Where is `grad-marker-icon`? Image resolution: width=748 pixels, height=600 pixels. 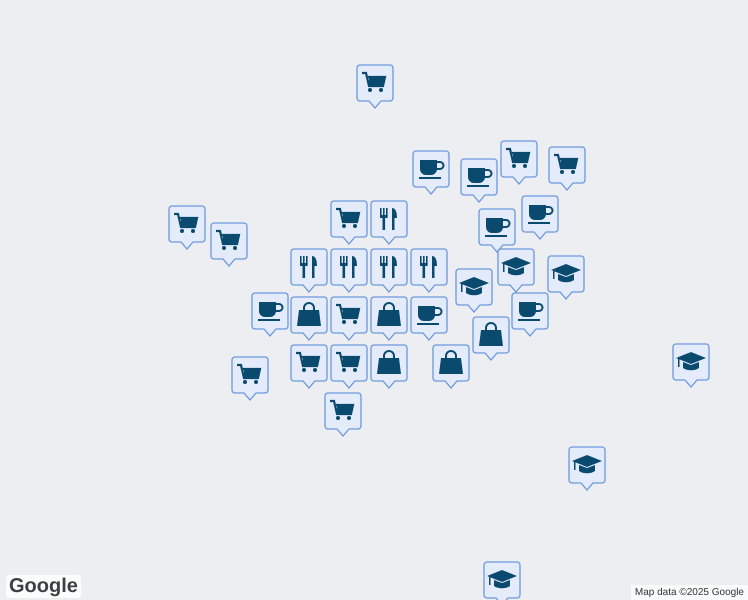
grad-marker-icon is located at coordinates (502, 580).